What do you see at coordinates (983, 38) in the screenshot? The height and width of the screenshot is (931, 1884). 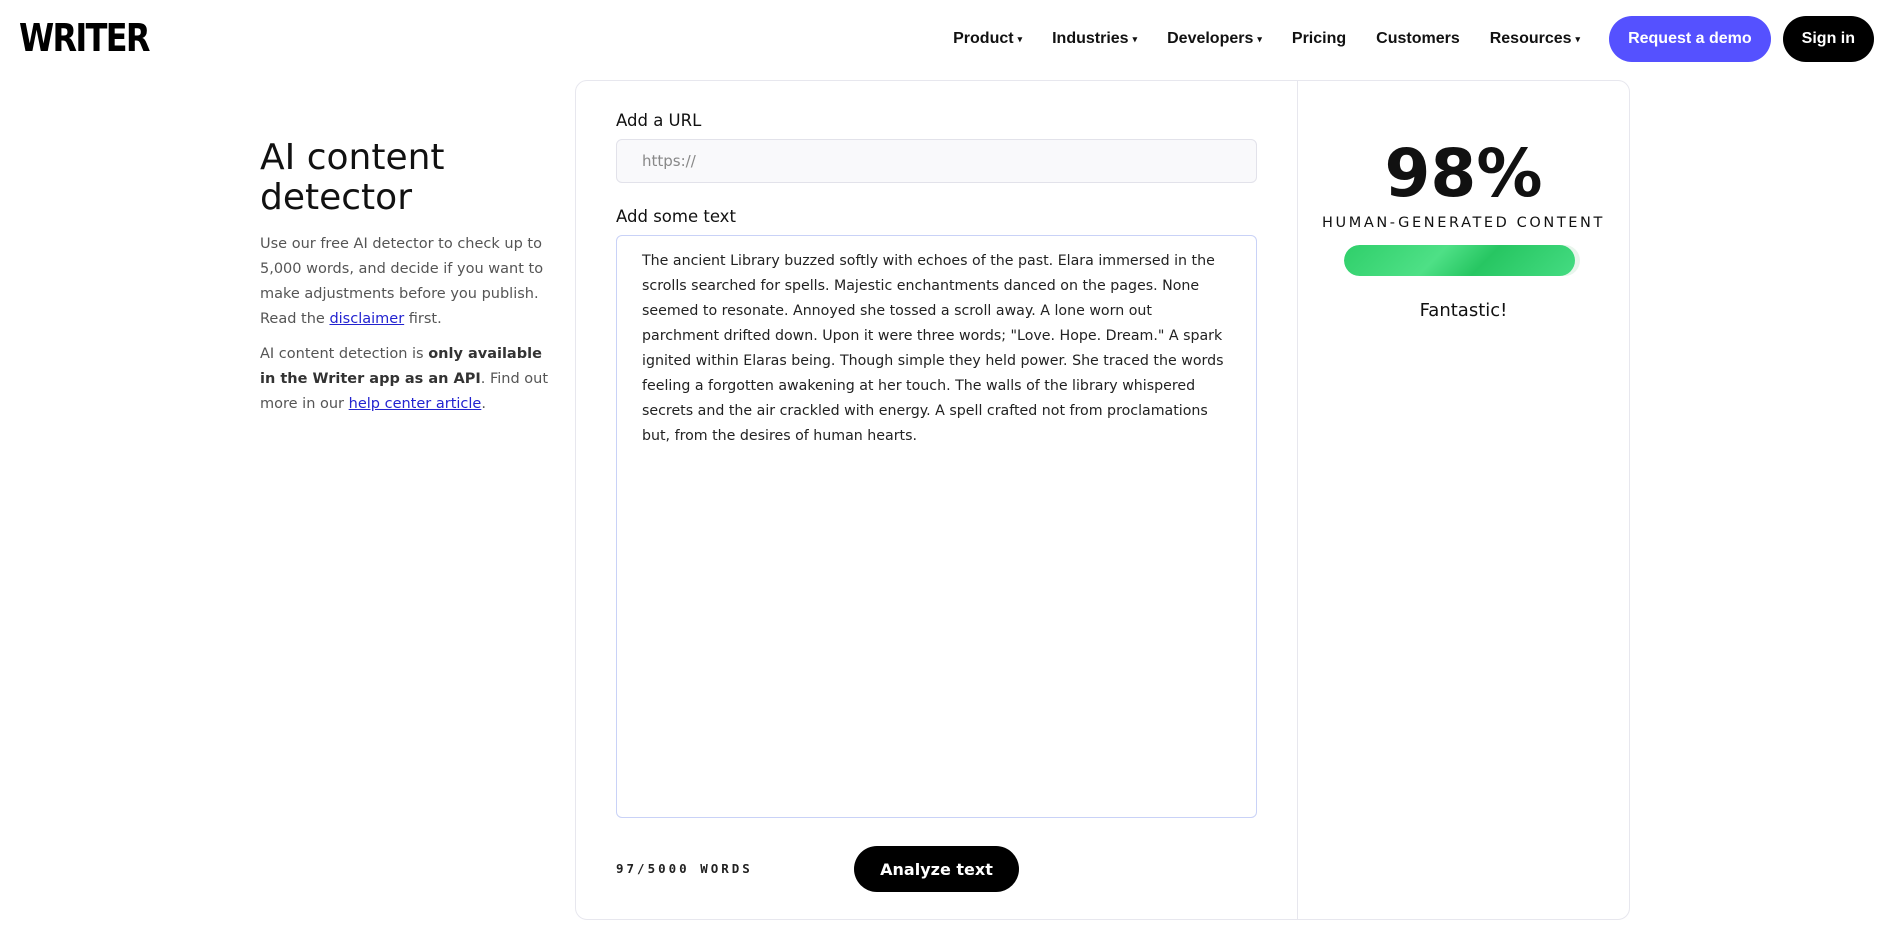 I see `nav-item-label: Product` at bounding box center [983, 38].